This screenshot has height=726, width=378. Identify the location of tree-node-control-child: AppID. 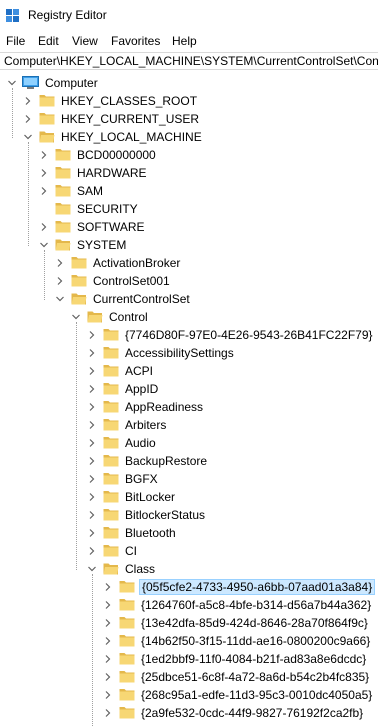
(232, 389).